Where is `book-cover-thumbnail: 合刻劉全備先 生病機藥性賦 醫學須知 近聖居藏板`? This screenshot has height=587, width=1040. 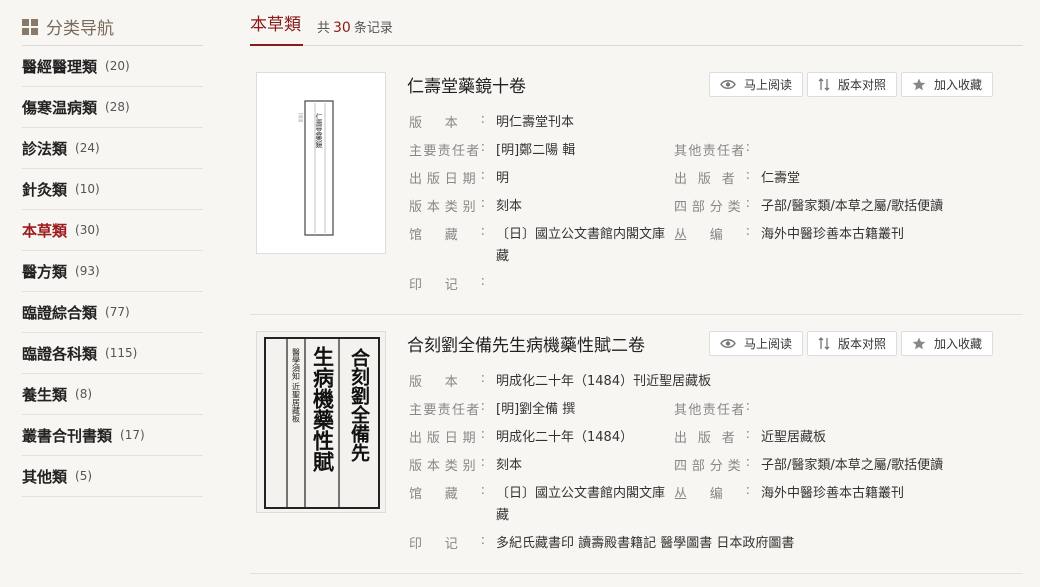 book-cover-thumbnail: 合刻劉全備先 生病機藥性賦 醫學須知 近聖居藏板 is located at coordinates (321, 422).